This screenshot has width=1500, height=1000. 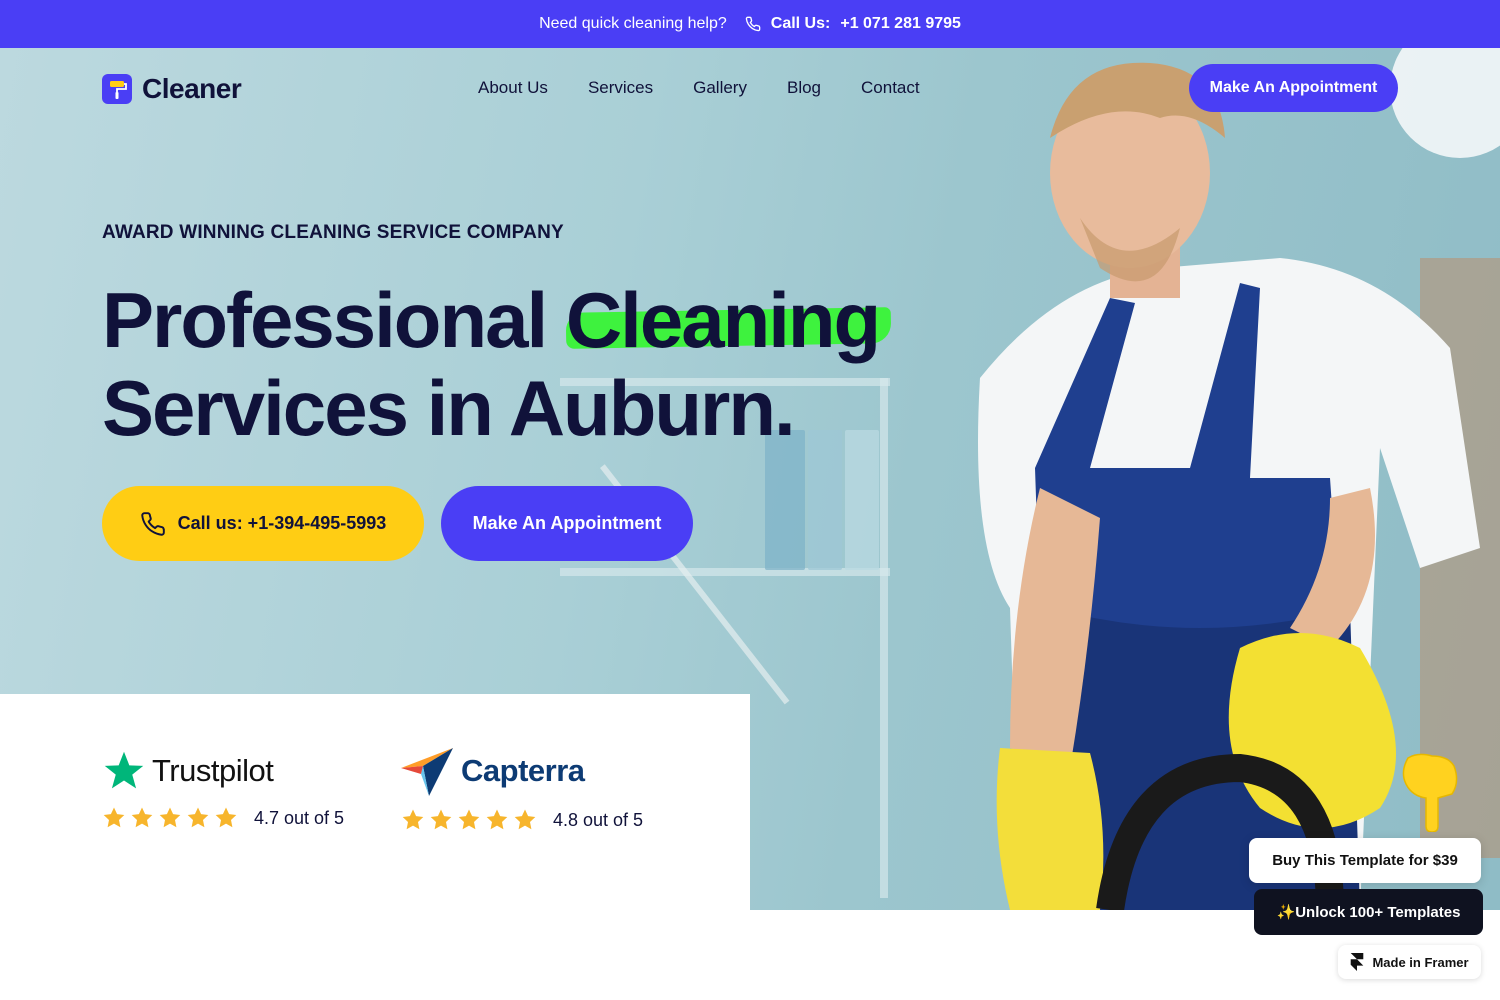 I want to click on call-us-button: Call us: +1-394-495-5993, so click(x=263, y=523).